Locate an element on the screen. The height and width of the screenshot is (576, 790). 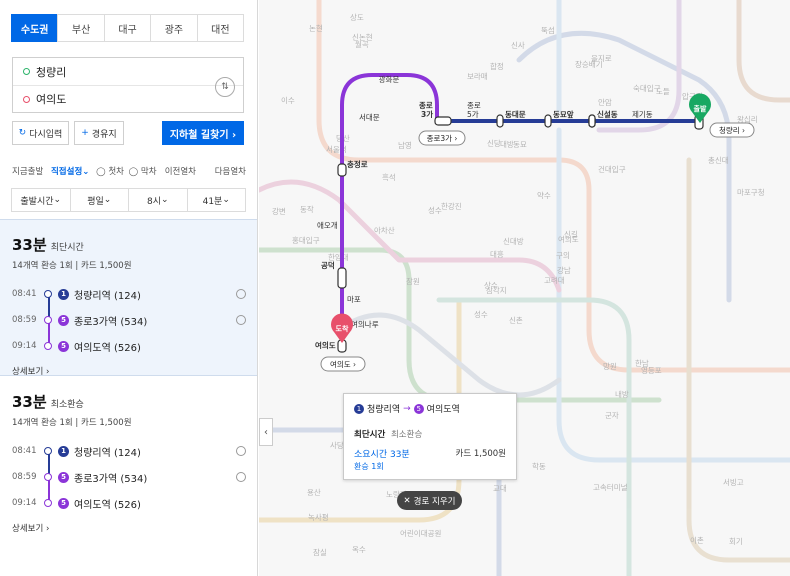
background-station-label: 신당 is located at coordinates (494, 143).